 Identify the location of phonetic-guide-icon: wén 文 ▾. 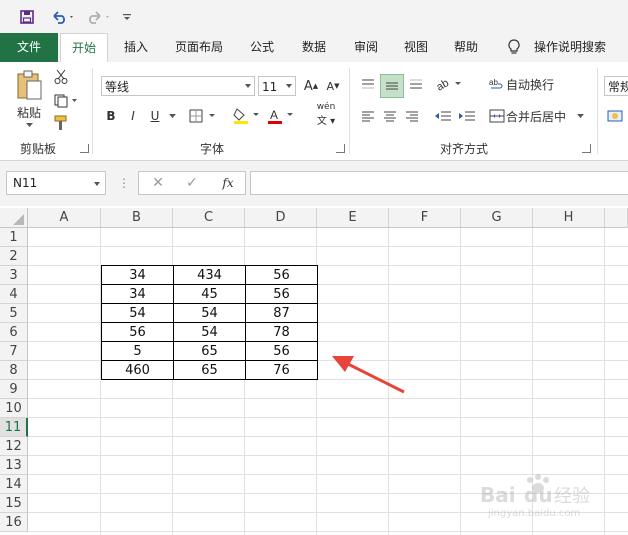
(326, 114).